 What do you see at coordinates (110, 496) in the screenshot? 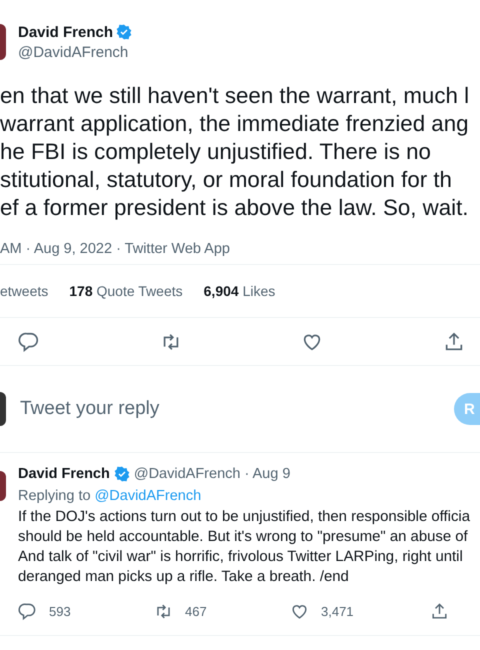
I see `replying-to-text: Replying to @DavidAFrench` at bounding box center [110, 496].